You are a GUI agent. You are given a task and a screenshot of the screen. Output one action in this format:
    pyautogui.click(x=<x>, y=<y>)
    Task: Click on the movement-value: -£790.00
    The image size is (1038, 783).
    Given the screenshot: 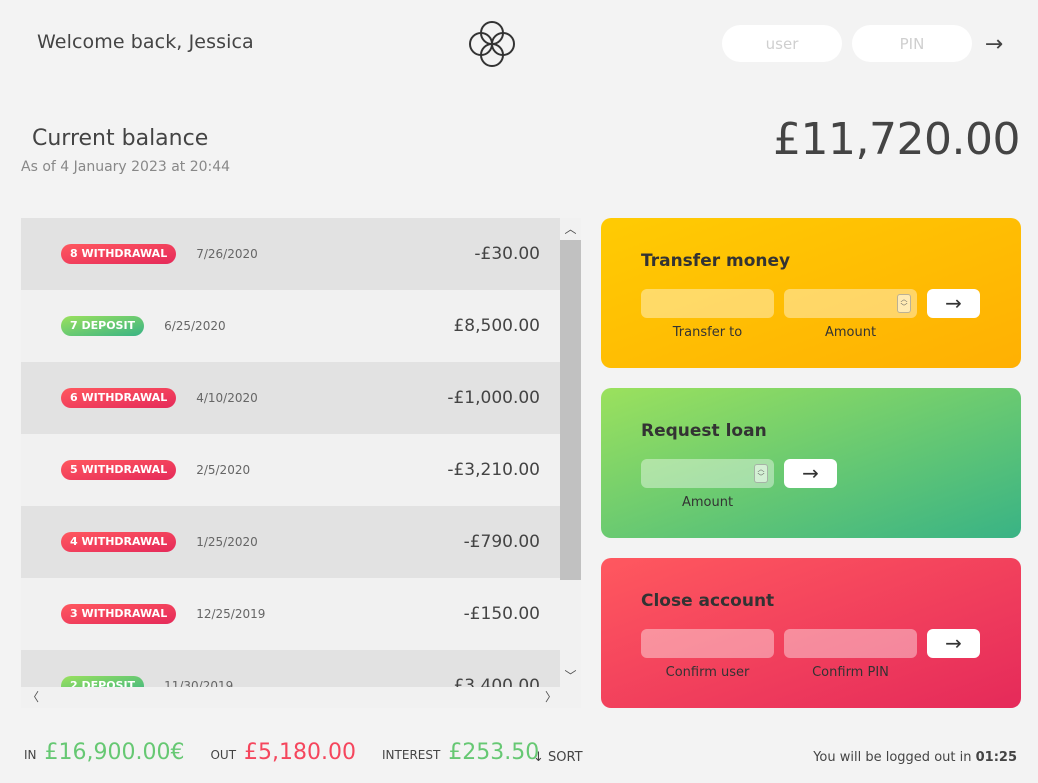 What is the action you would take?
    pyautogui.click(x=501, y=542)
    